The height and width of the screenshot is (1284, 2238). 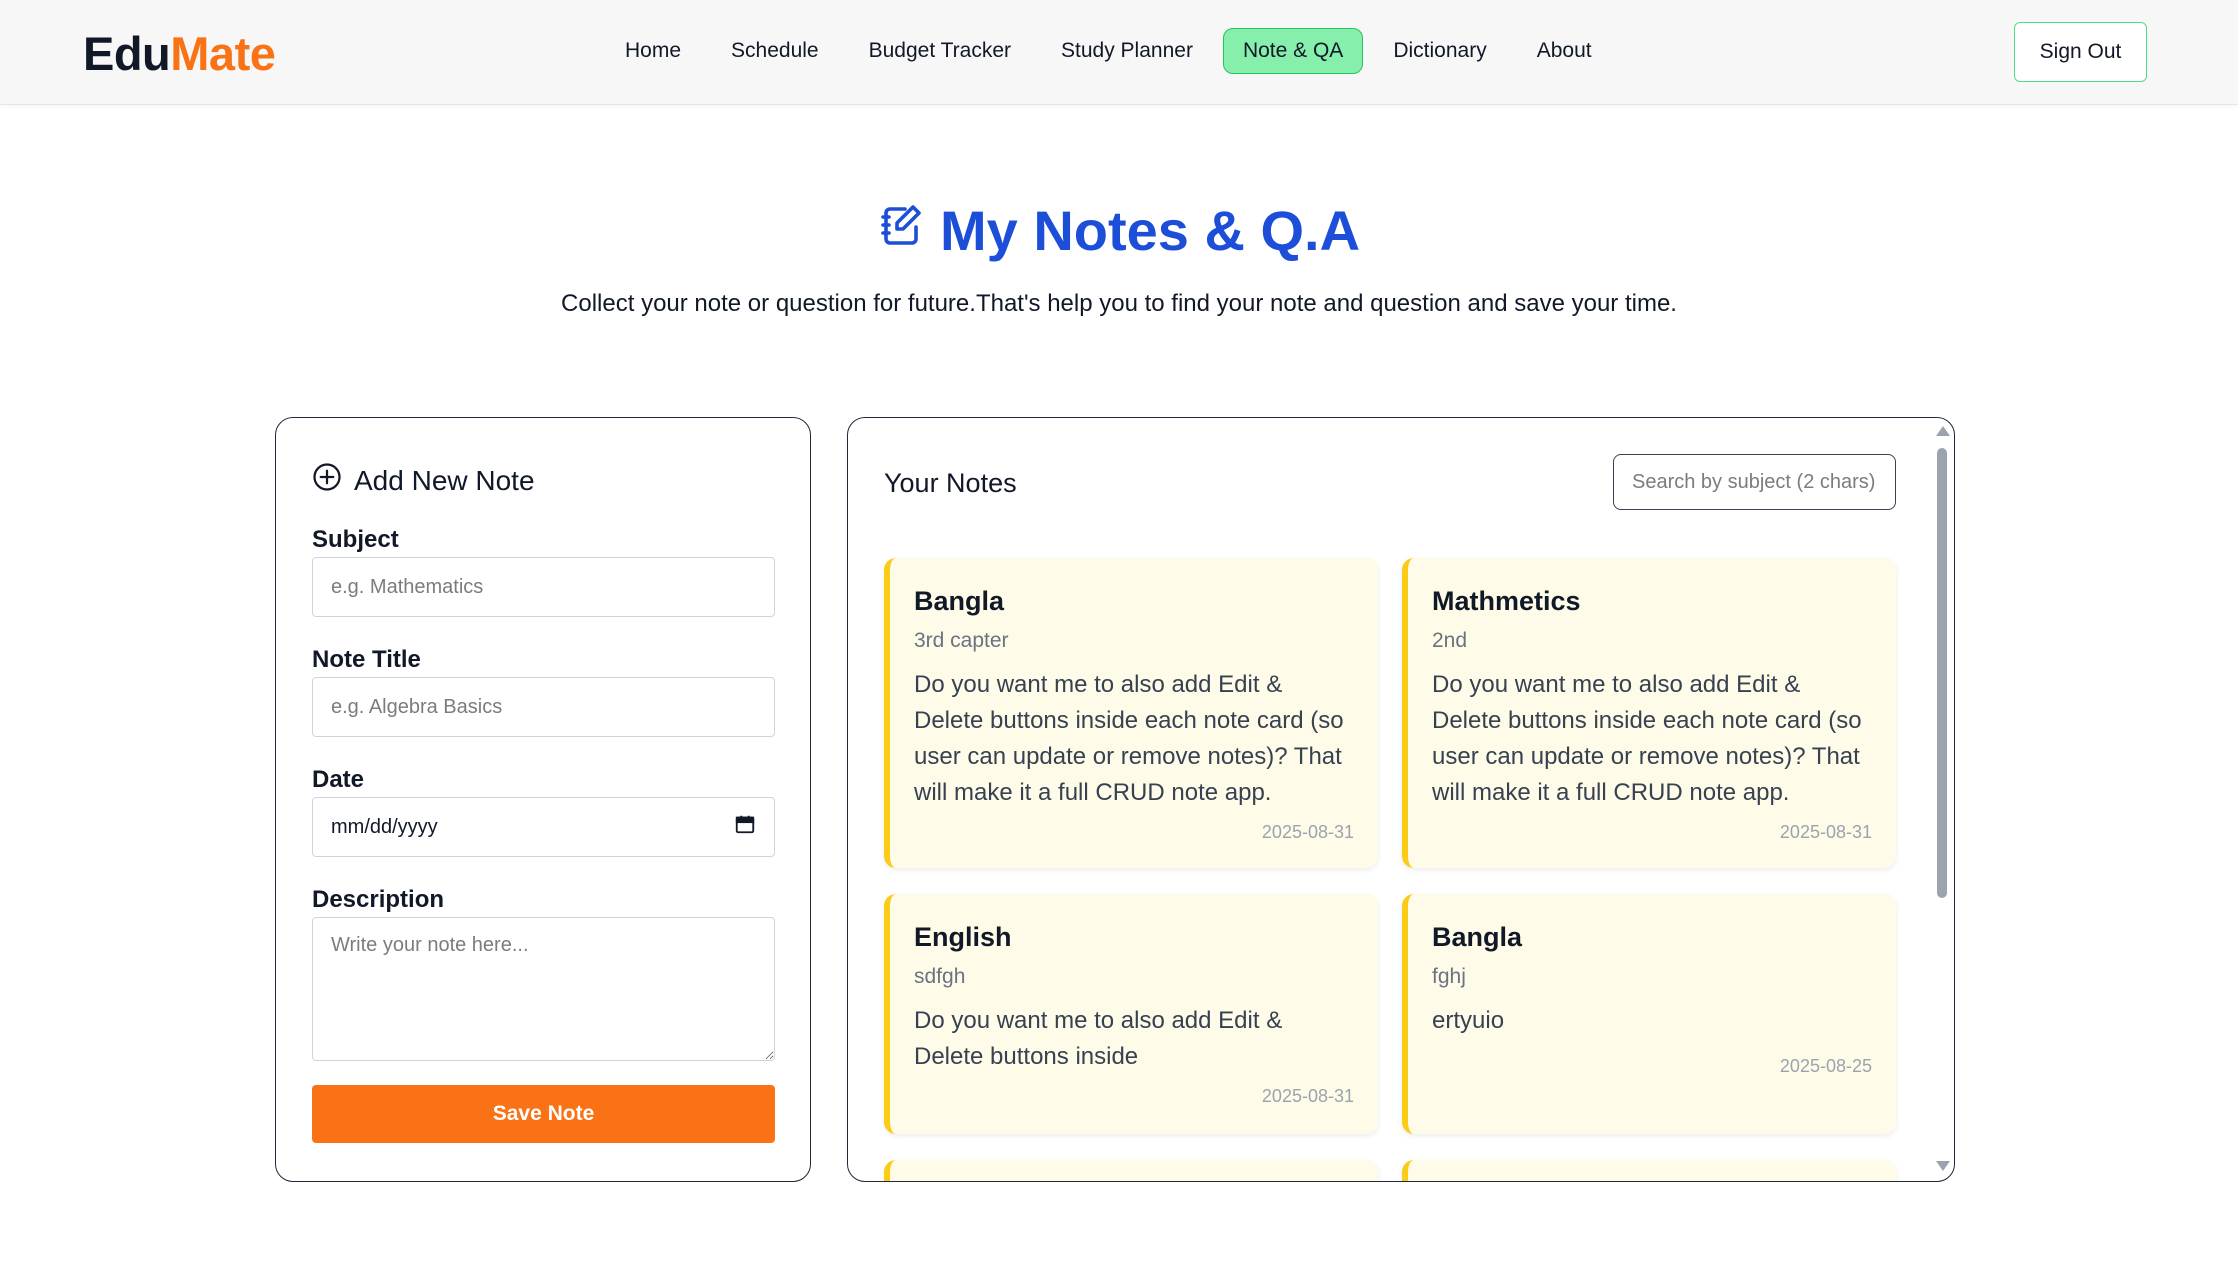 I want to click on description-textarea, so click(x=543, y=989).